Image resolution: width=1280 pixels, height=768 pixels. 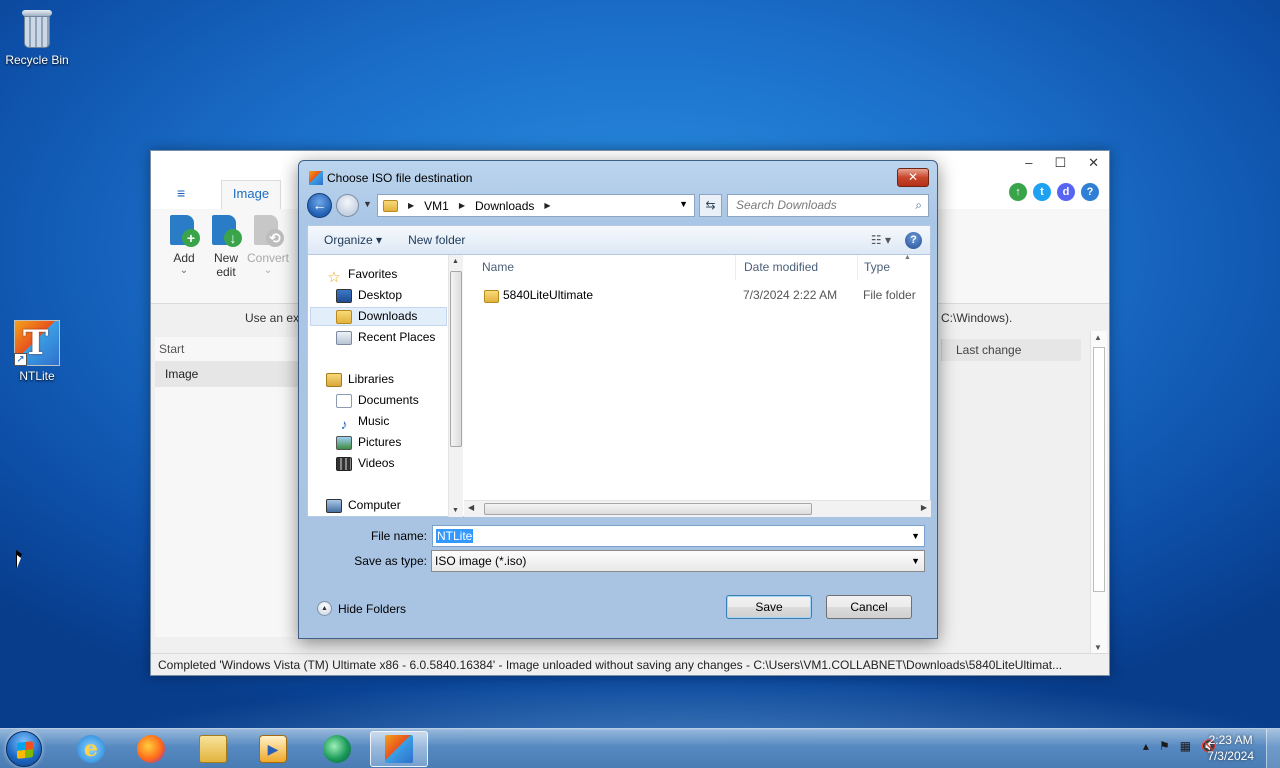 I want to click on address-dropdown-icon: ▼, so click(x=683, y=204).